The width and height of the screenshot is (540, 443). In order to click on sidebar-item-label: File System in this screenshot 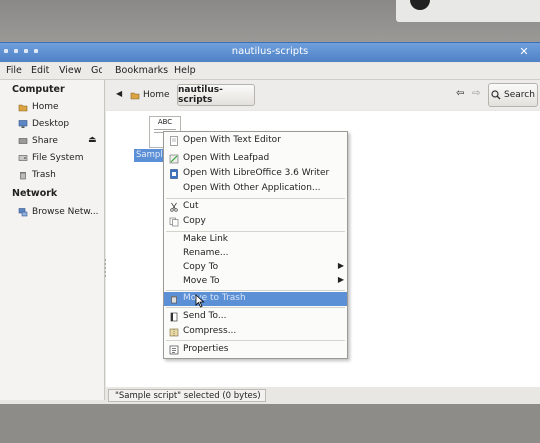, I will do `click(58, 158)`.